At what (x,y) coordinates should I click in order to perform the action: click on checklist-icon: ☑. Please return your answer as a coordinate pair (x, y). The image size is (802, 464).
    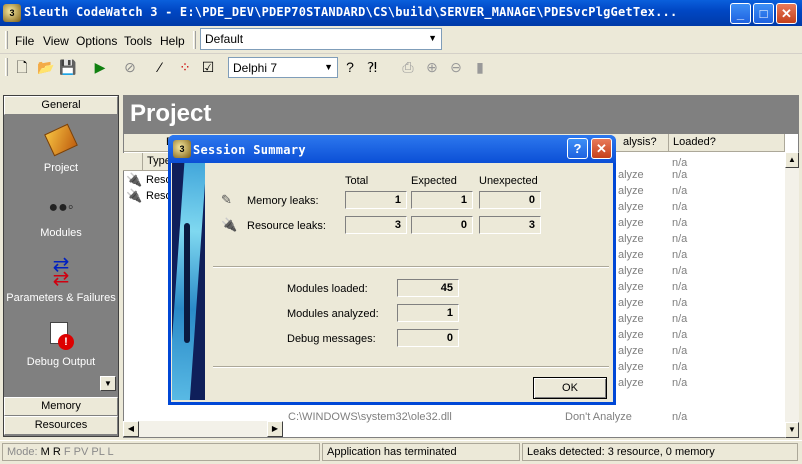
    Looking at the image, I should click on (208, 67).